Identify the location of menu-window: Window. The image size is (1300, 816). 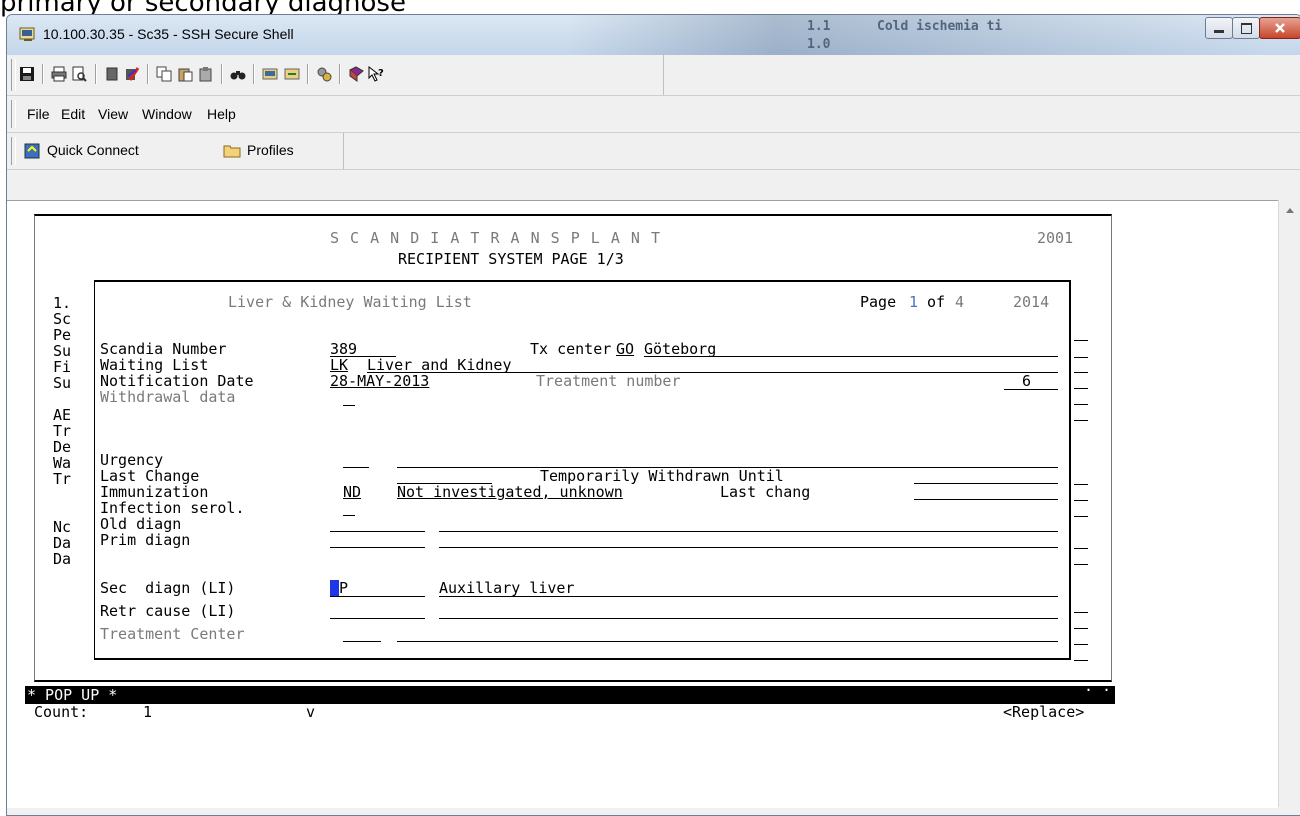
(167, 114).